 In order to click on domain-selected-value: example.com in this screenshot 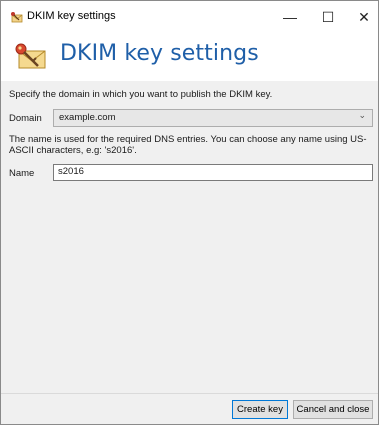, I will do `click(87, 117)`.